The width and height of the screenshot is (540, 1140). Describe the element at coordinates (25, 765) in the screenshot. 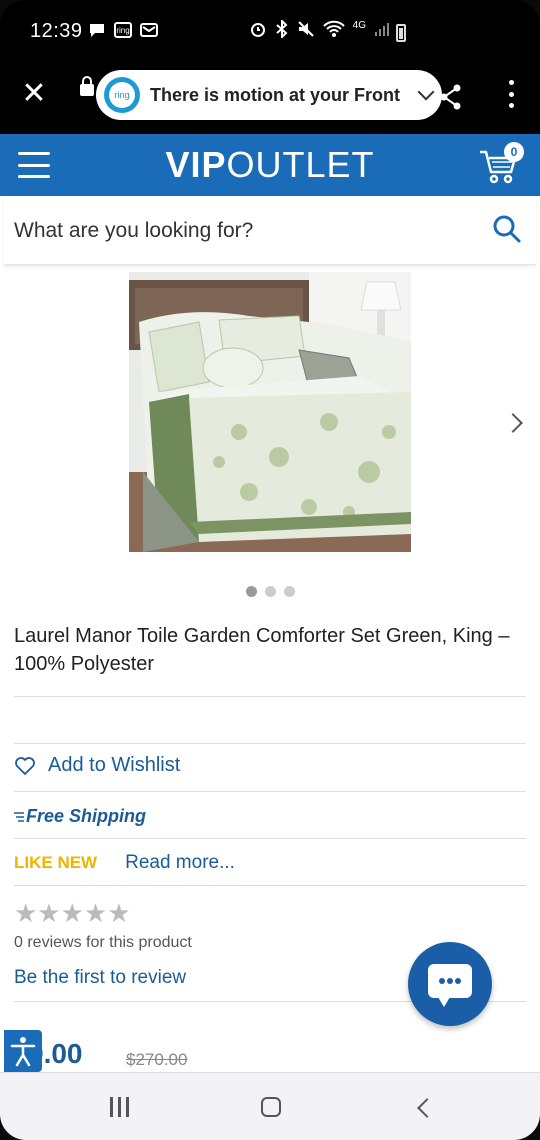

I see `heart-icon` at that location.